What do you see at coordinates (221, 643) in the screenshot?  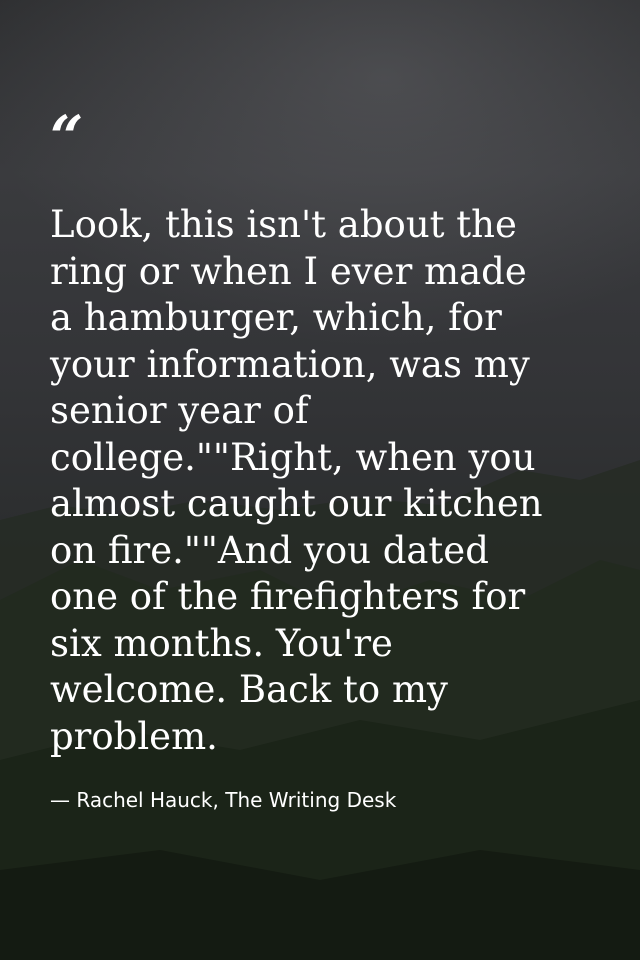 I see `quote-line: six months. You're` at bounding box center [221, 643].